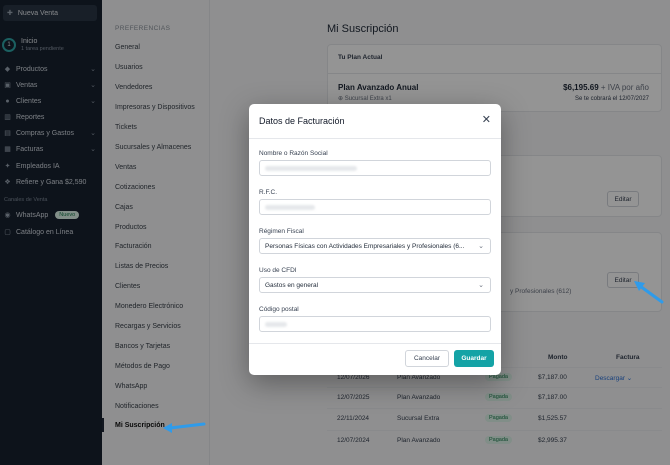  Describe the element at coordinates (278, 270) in the screenshot. I see `cfdi-label: Uso de CFDI` at that location.